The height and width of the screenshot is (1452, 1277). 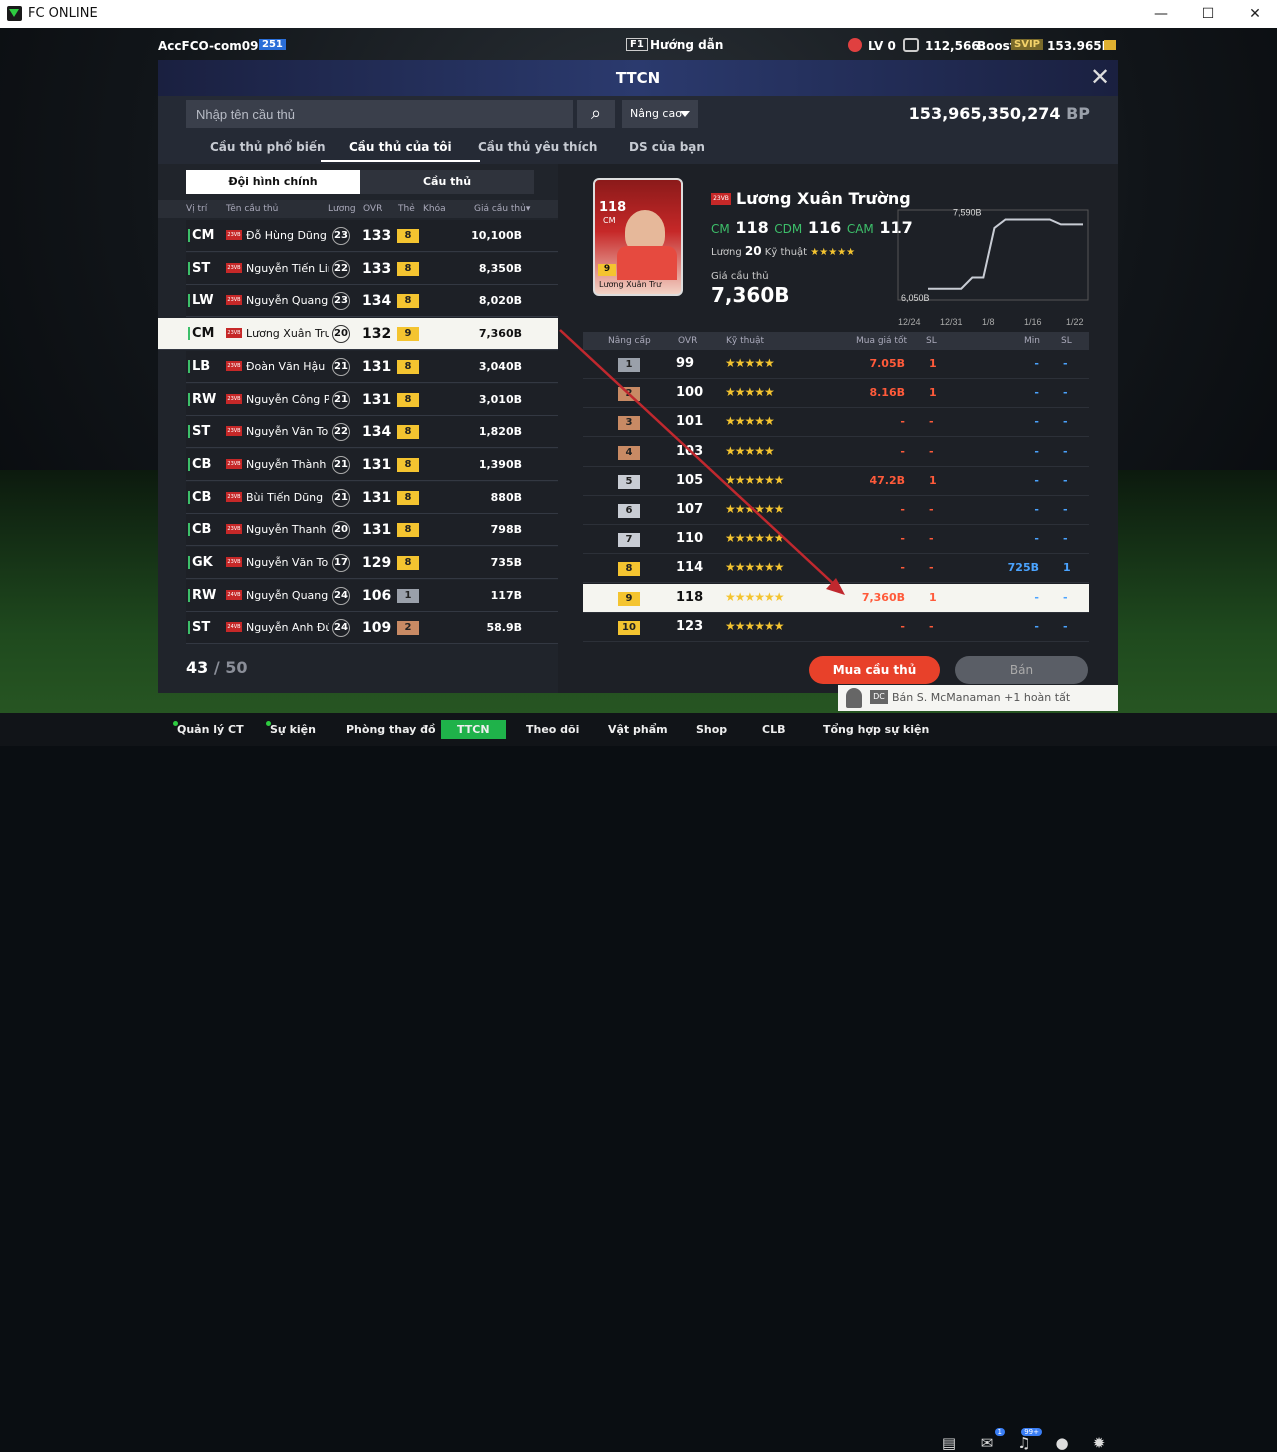 What do you see at coordinates (879, 697) in the screenshot?
I see `notification-tag: DC` at bounding box center [879, 697].